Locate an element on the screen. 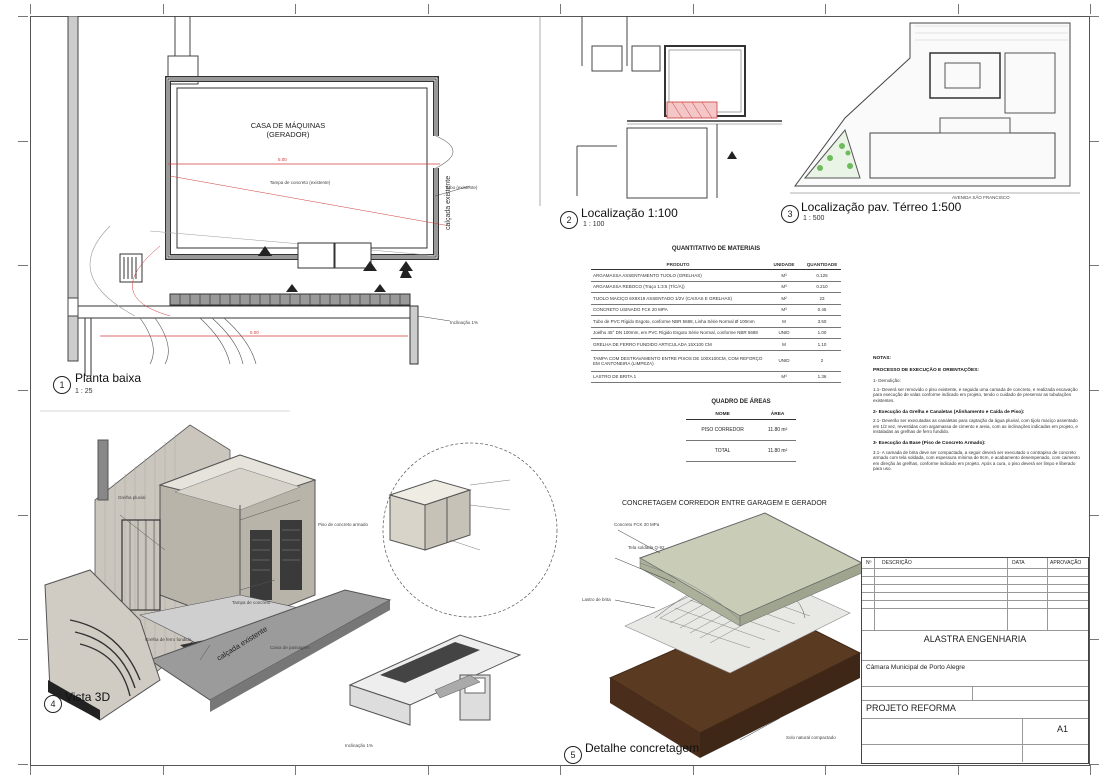 The image size is (1100, 777). cell-quantidade: 0.45 is located at coordinates (822, 310).